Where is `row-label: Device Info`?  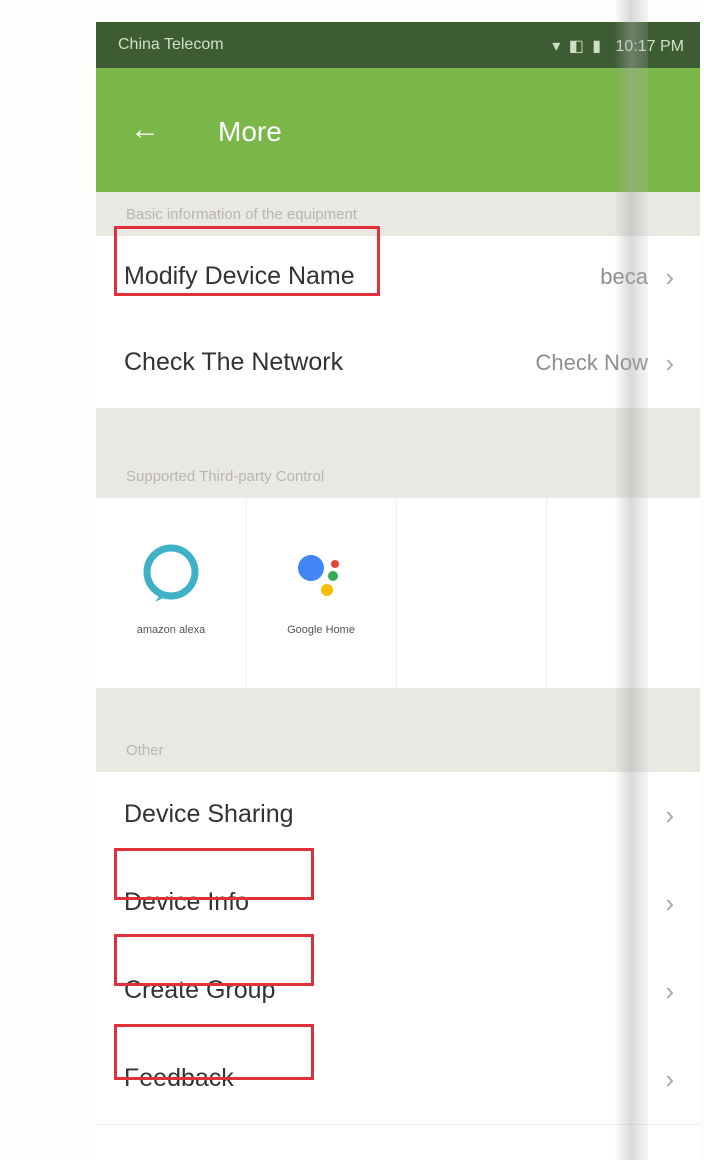 row-label: Device Info is located at coordinates (187, 902).